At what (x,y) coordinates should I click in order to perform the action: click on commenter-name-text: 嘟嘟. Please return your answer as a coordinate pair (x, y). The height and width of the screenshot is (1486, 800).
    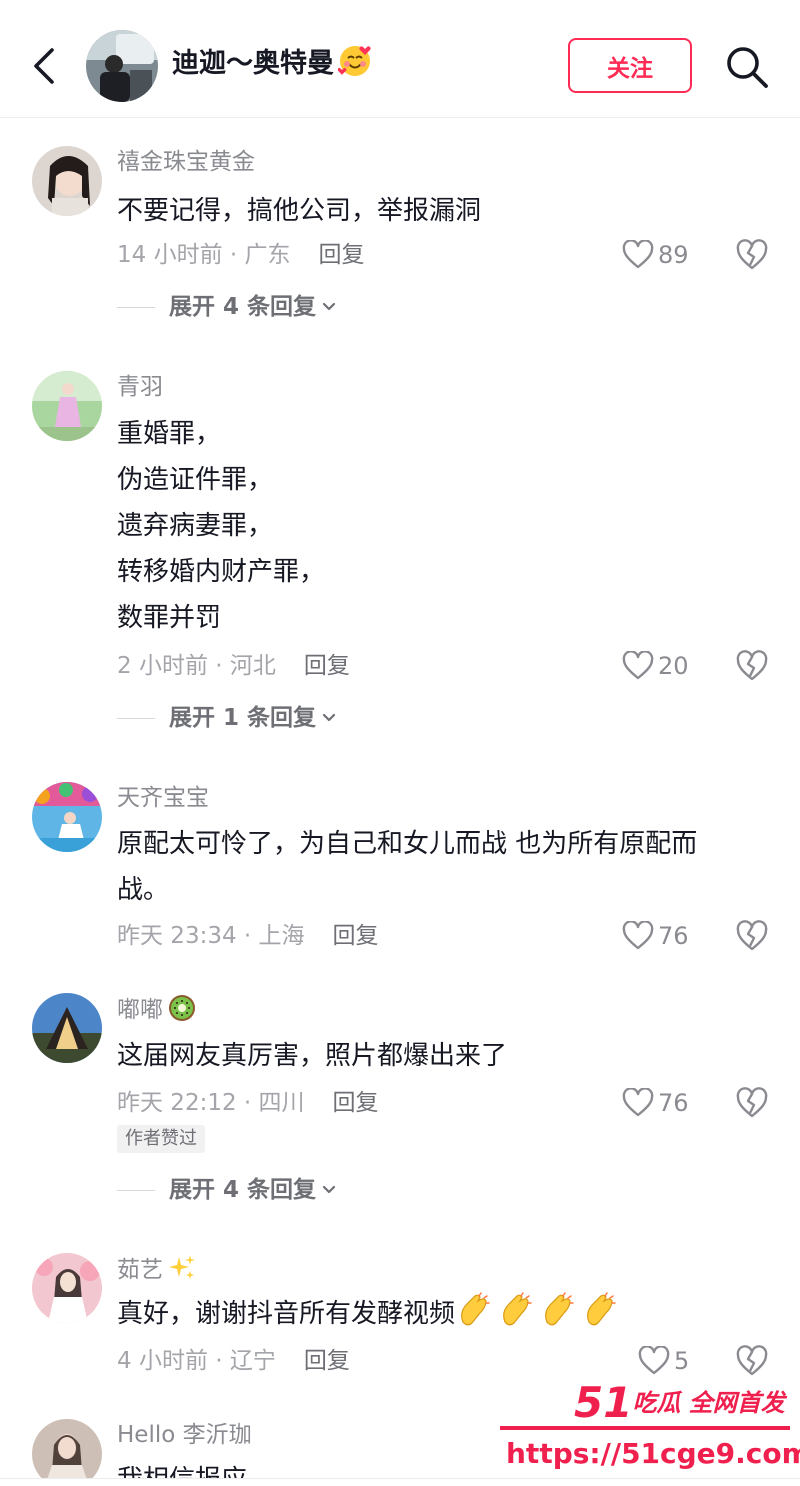
    Looking at the image, I should click on (140, 1010).